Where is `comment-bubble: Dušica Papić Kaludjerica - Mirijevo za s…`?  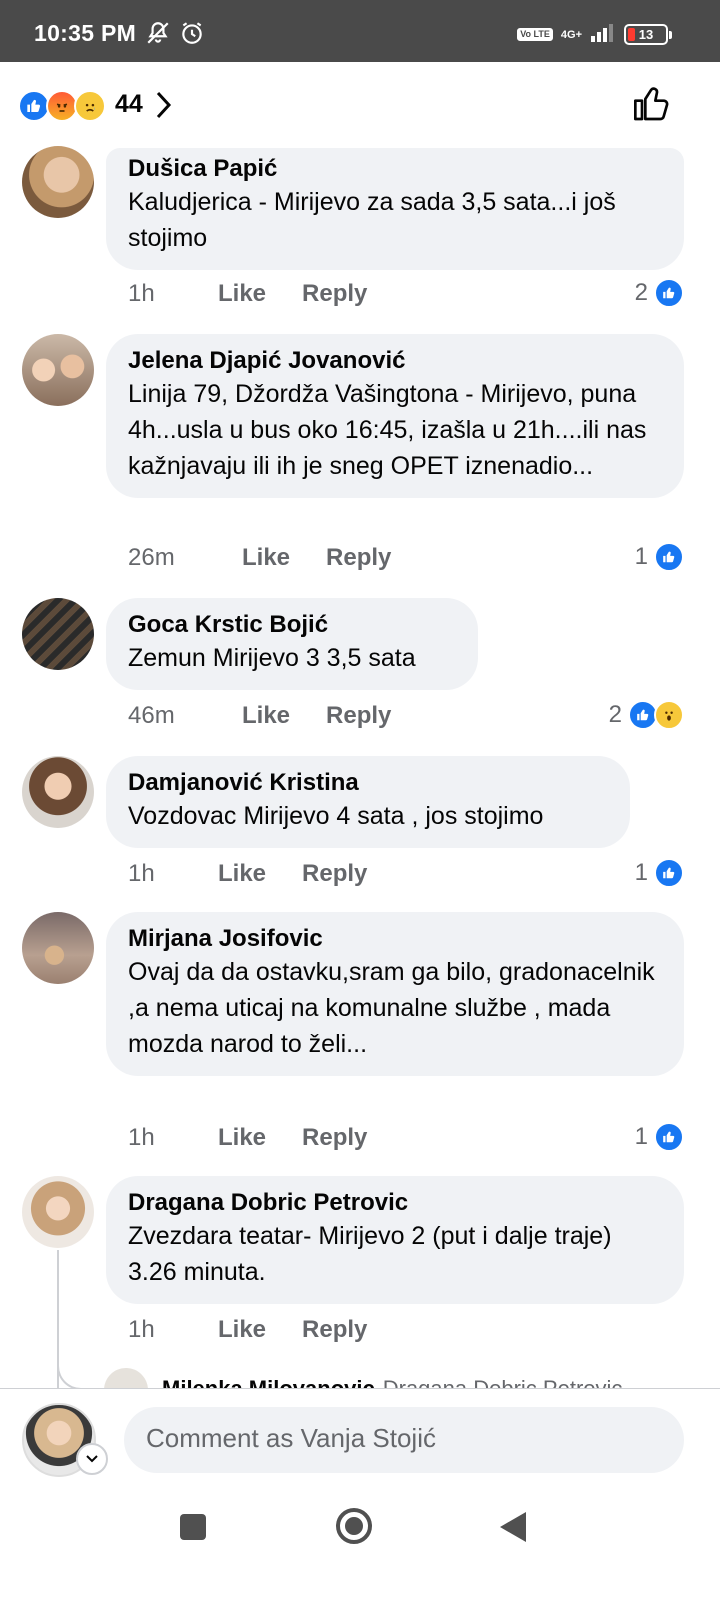
comment-bubble: Dušica Papić Kaludjerica - Mirijevo za s… is located at coordinates (395, 209).